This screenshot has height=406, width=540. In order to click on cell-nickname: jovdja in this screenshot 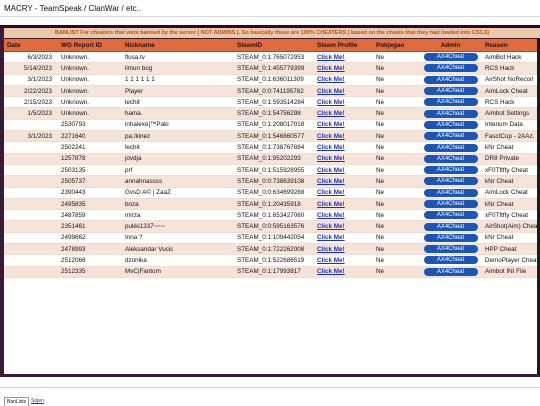, I will do `click(178, 159)`.